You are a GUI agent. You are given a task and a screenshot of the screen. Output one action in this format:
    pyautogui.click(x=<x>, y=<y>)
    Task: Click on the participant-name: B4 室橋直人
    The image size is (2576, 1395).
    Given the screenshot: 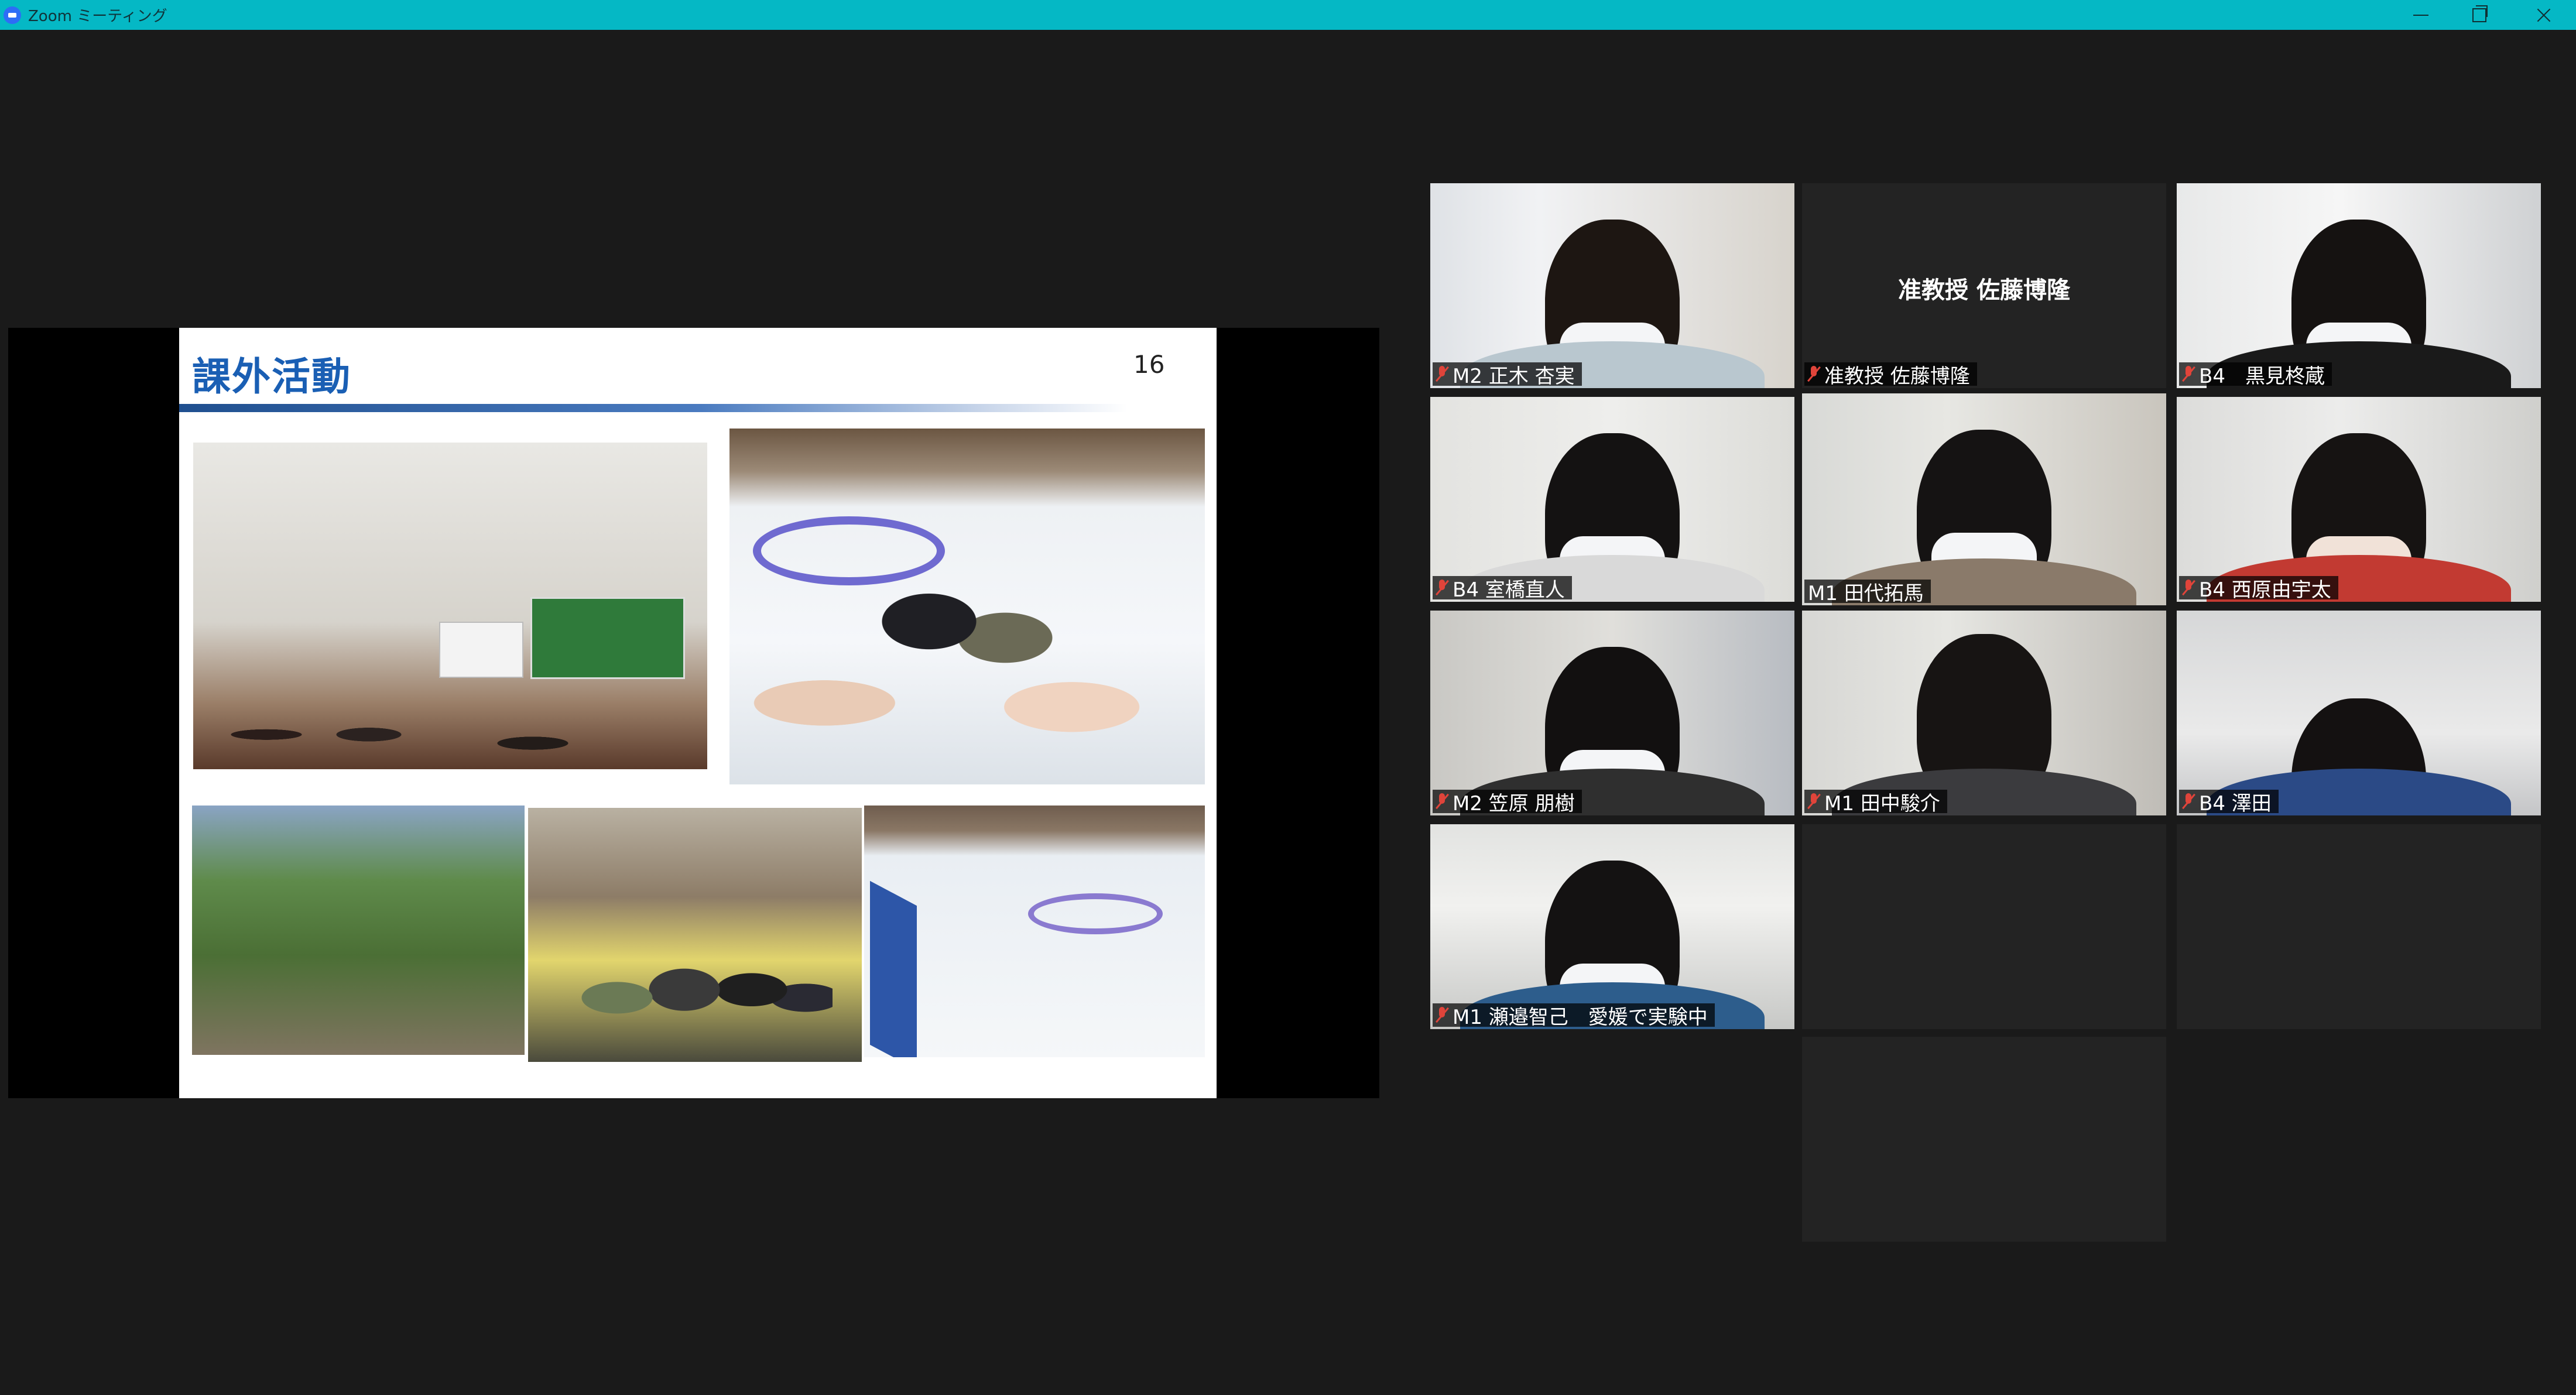 What is the action you would take?
    pyautogui.click(x=1509, y=590)
    